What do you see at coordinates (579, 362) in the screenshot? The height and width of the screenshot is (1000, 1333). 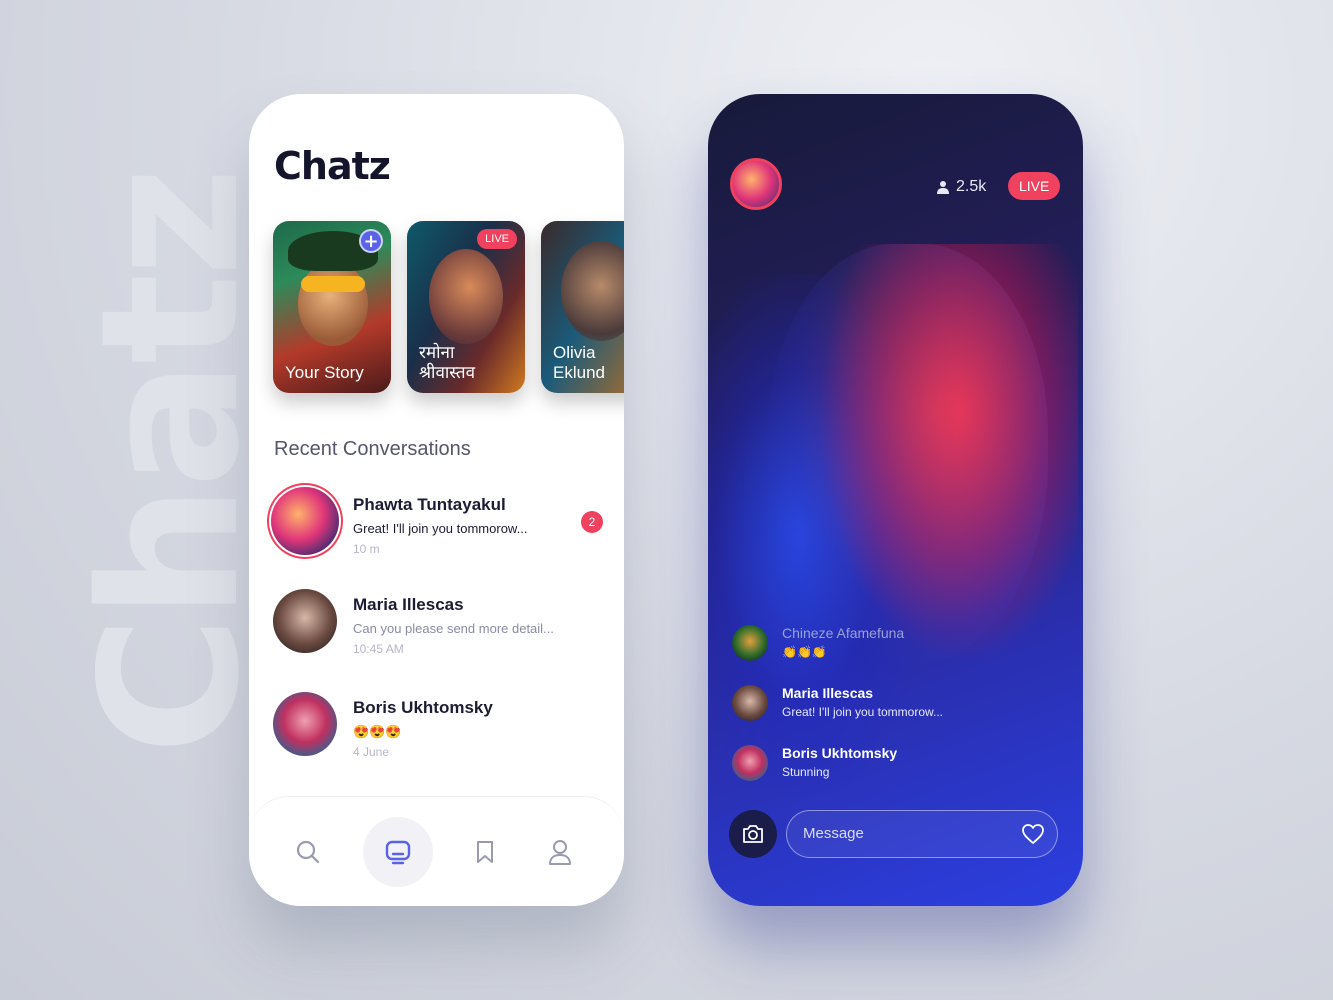 I see `story-label: Olivia Eklund` at bounding box center [579, 362].